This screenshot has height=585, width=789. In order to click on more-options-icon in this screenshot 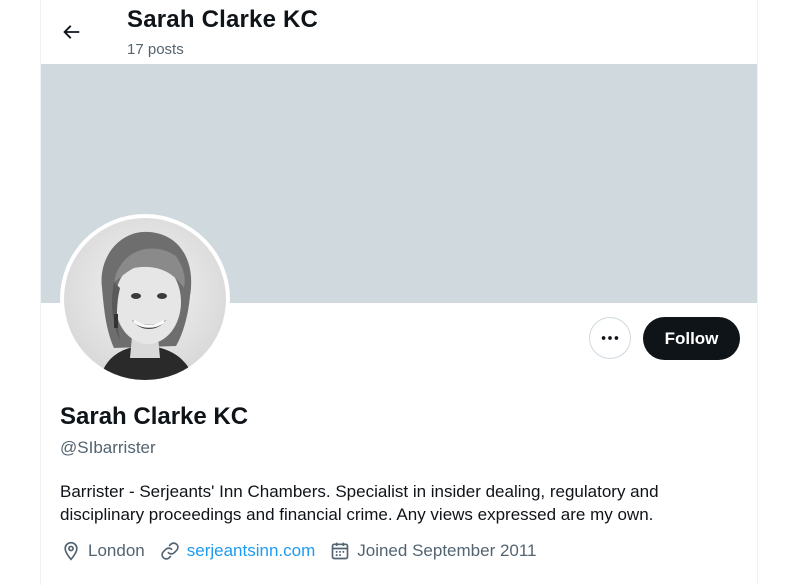, I will do `click(610, 338)`.